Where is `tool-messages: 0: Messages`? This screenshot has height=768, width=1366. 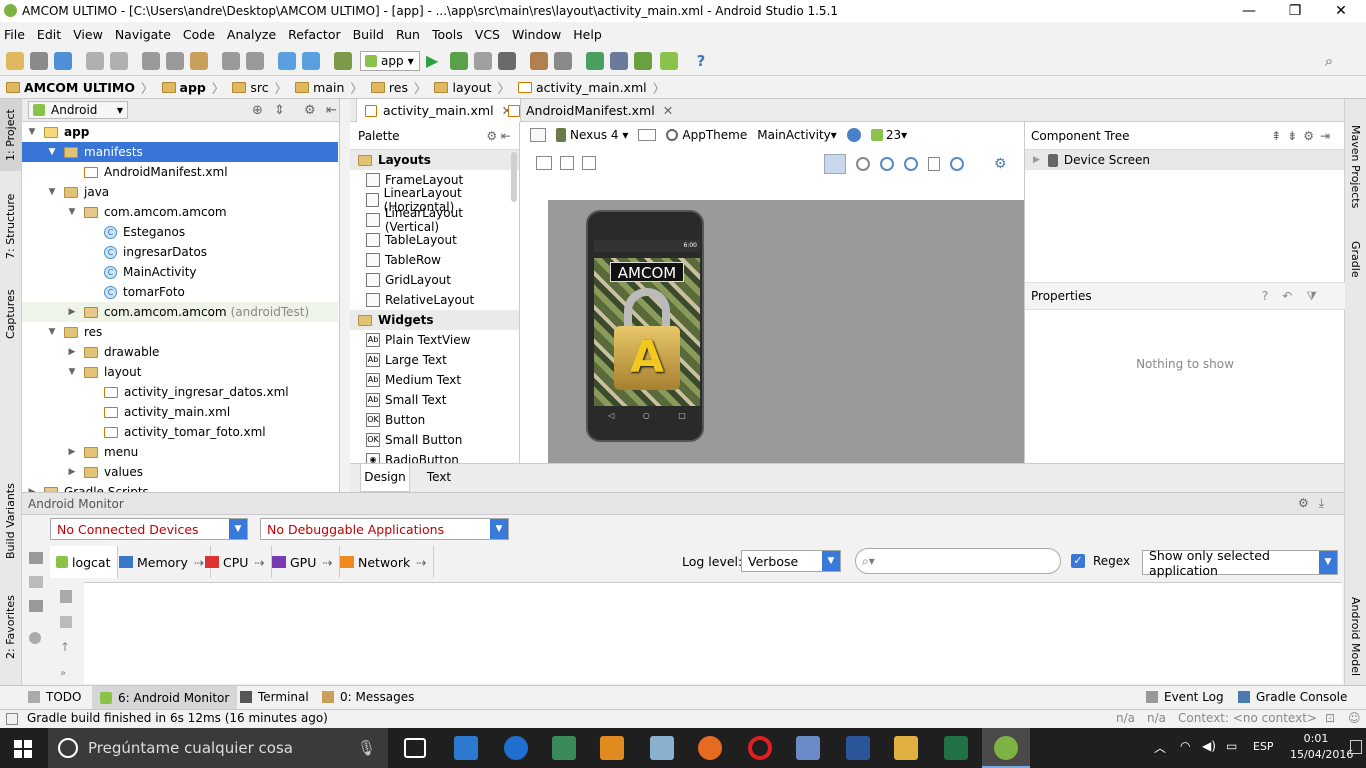 tool-messages: 0: Messages is located at coordinates (368, 697).